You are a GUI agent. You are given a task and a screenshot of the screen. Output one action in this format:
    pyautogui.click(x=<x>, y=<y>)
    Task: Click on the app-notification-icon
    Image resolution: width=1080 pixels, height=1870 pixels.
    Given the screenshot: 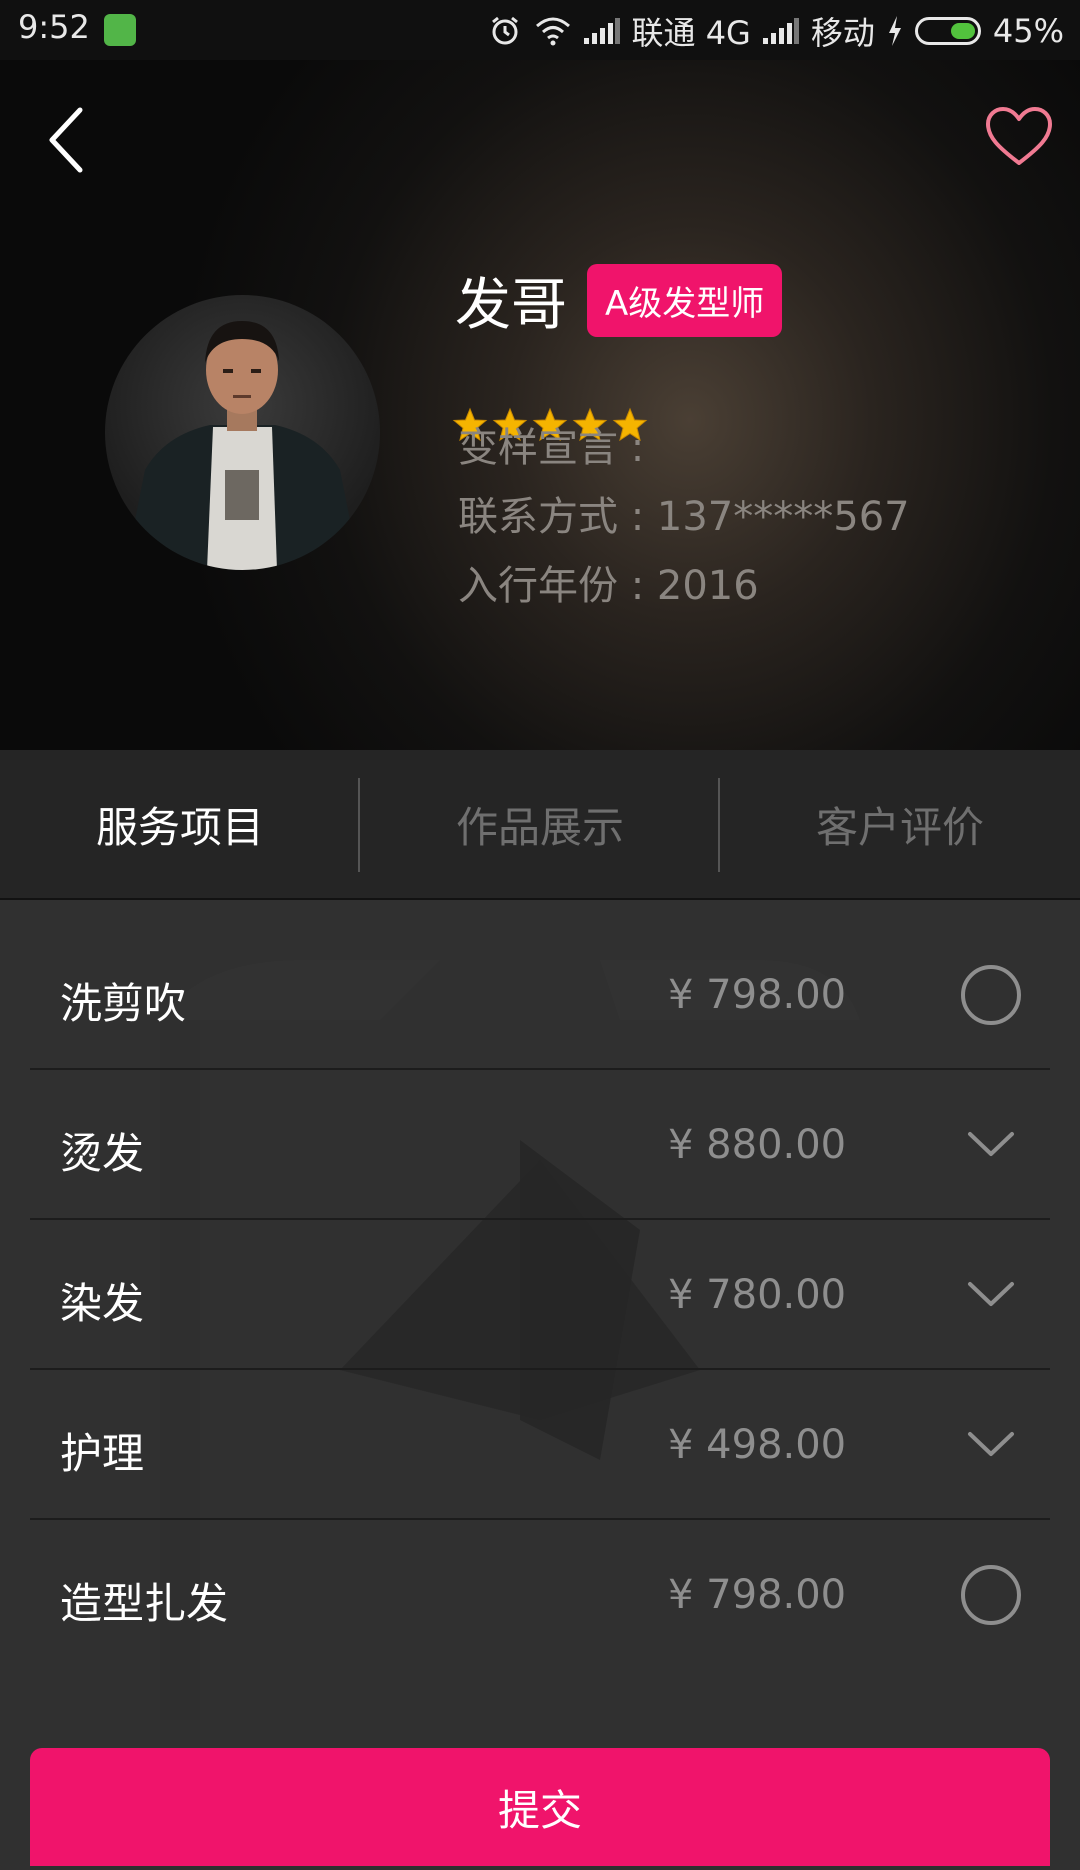 What is the action you would take?
    pyautogui.click(x=120, y=30)
    